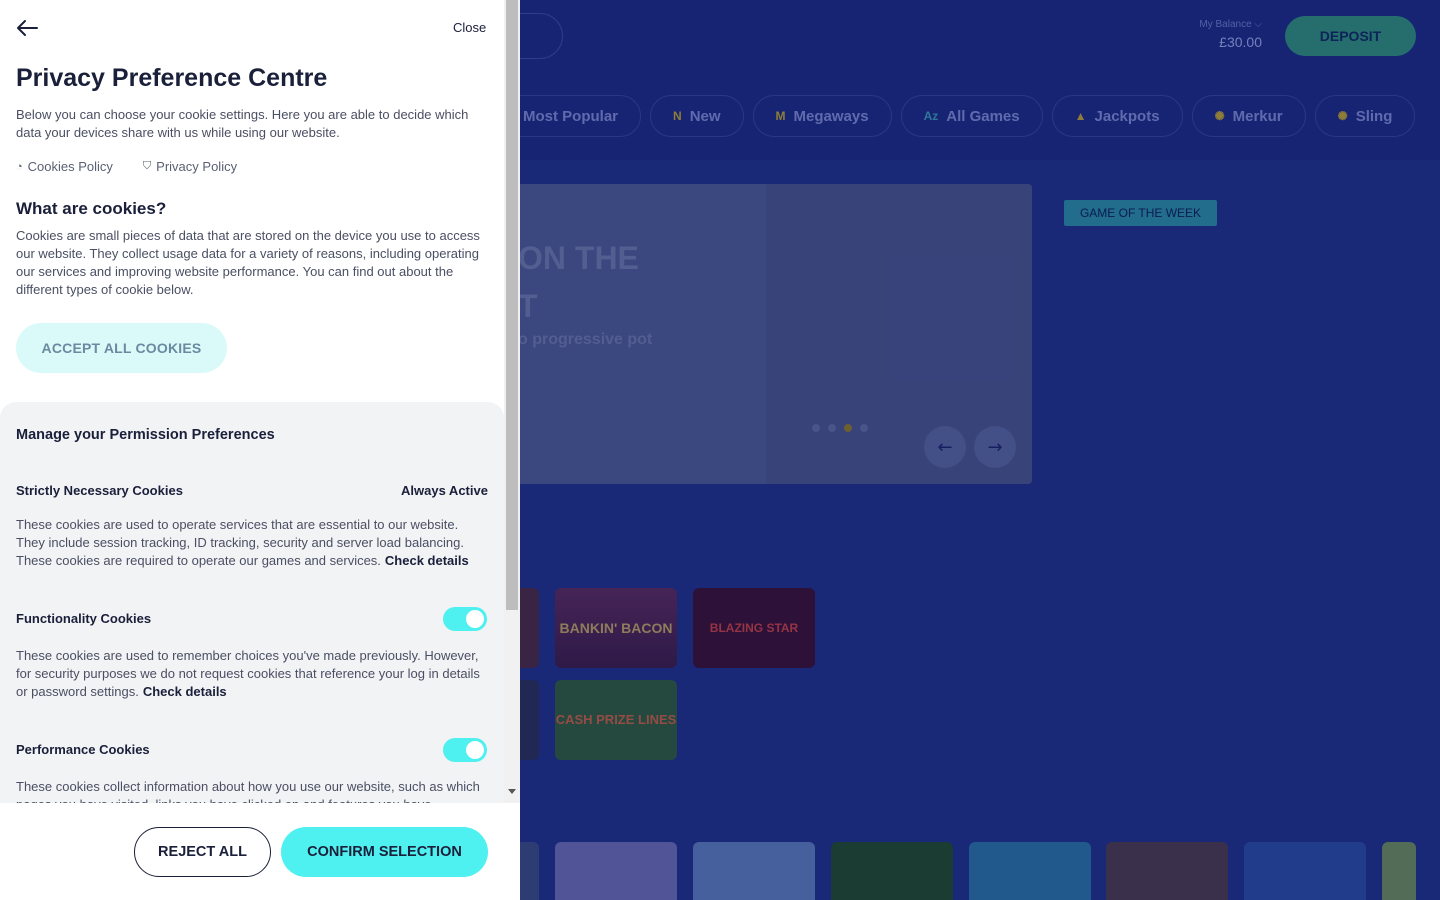 This screenshot has width=1440, height=900. What do you see at coordinates (126, 166) in the screenshot?
I see `policy-links: ◔ Cookies Policy ⛉ Privacy Policy` at bounding box center [126, 166].